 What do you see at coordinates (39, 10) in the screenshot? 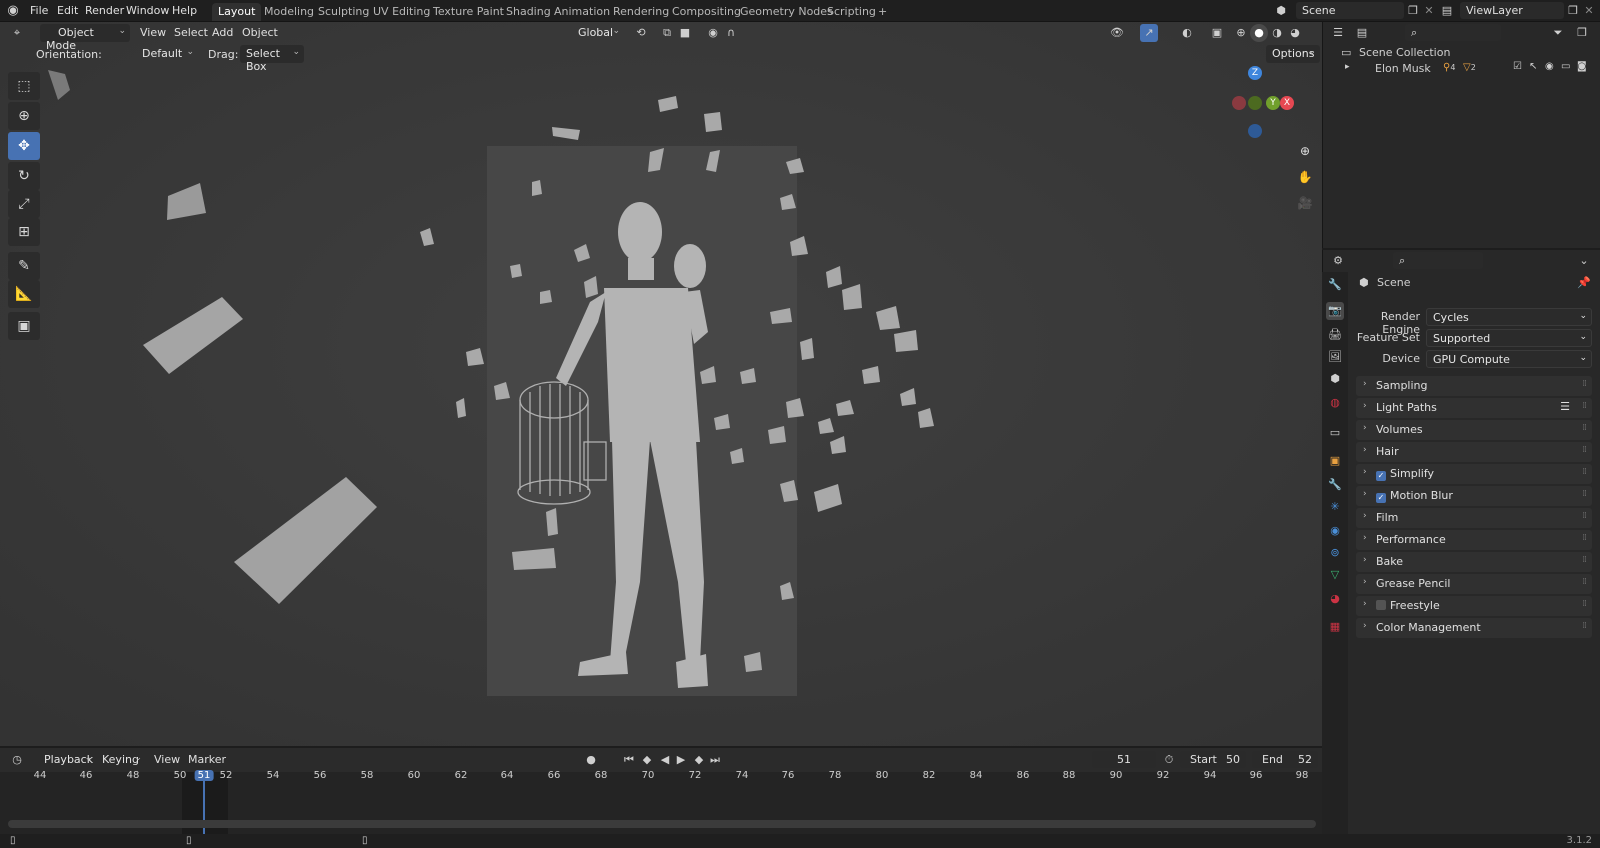
I see `menu-file: File` at bounding box center [39, 10].